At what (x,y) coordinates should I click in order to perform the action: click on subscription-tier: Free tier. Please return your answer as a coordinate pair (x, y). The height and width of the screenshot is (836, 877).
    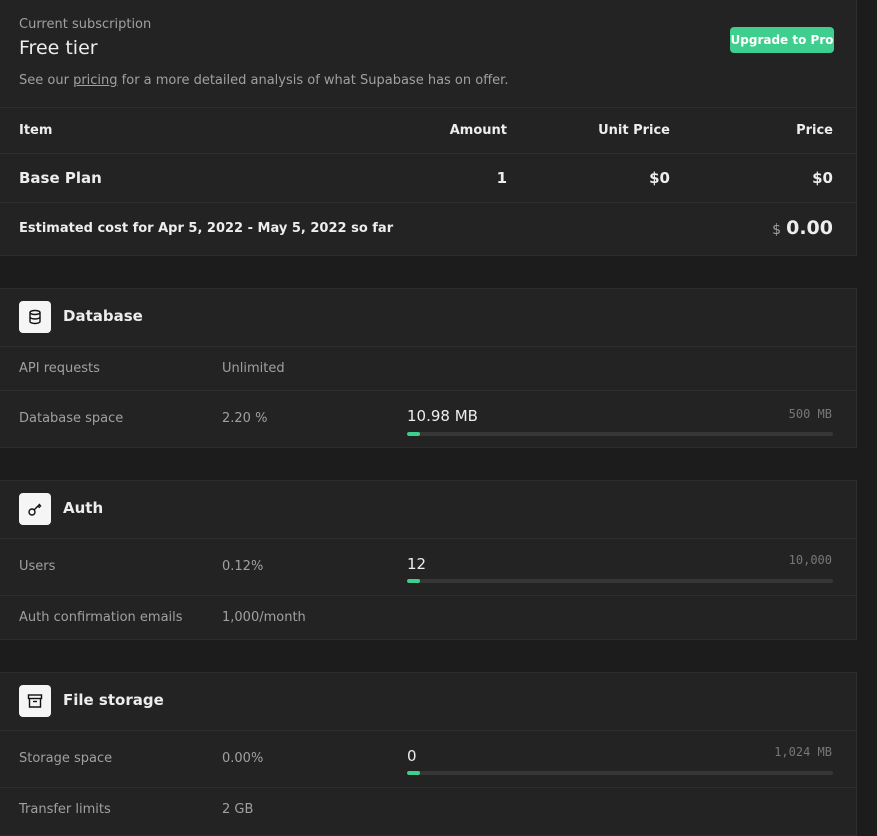
    Looking at the image, I should click on (58, 48).